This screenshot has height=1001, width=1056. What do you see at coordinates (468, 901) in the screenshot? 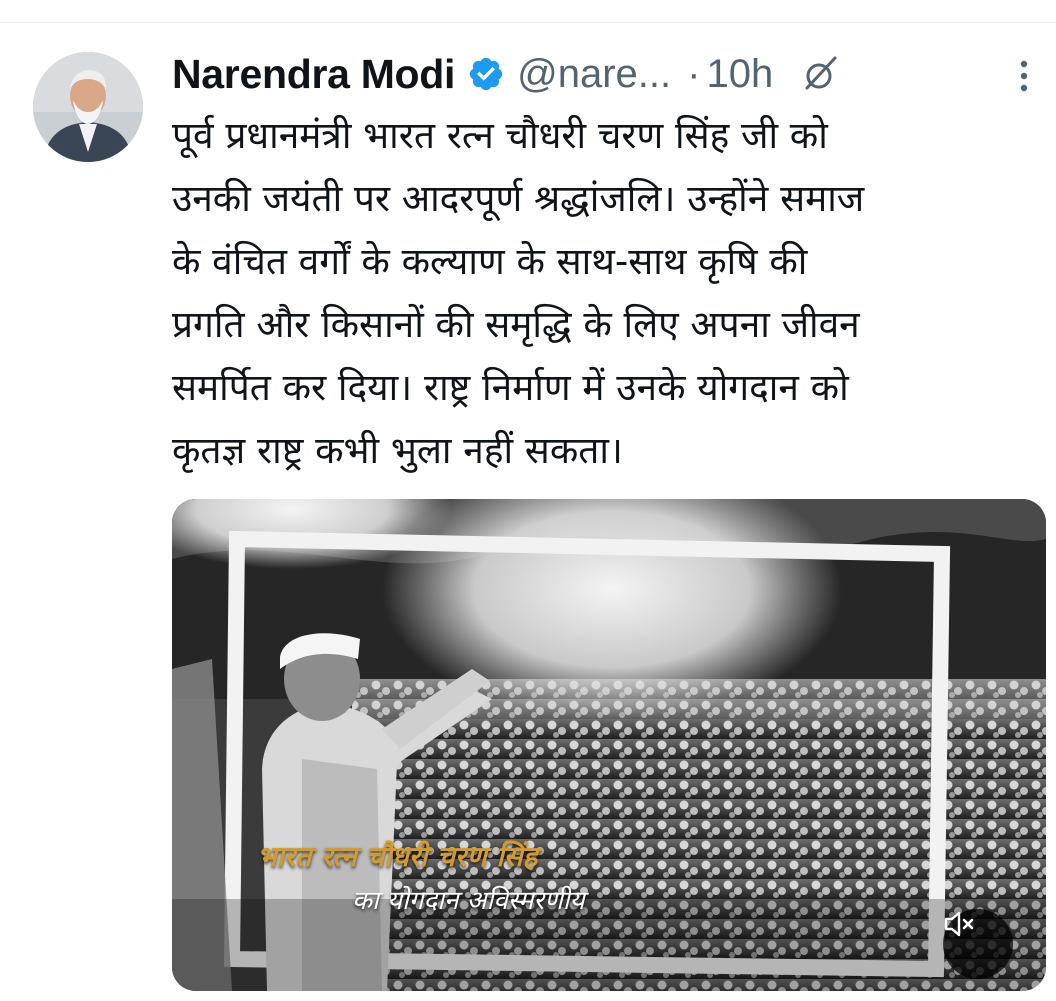
I see `video-caption-subtitle: का योगदान अविस्मरणीय` at bounding box center [468, 901].